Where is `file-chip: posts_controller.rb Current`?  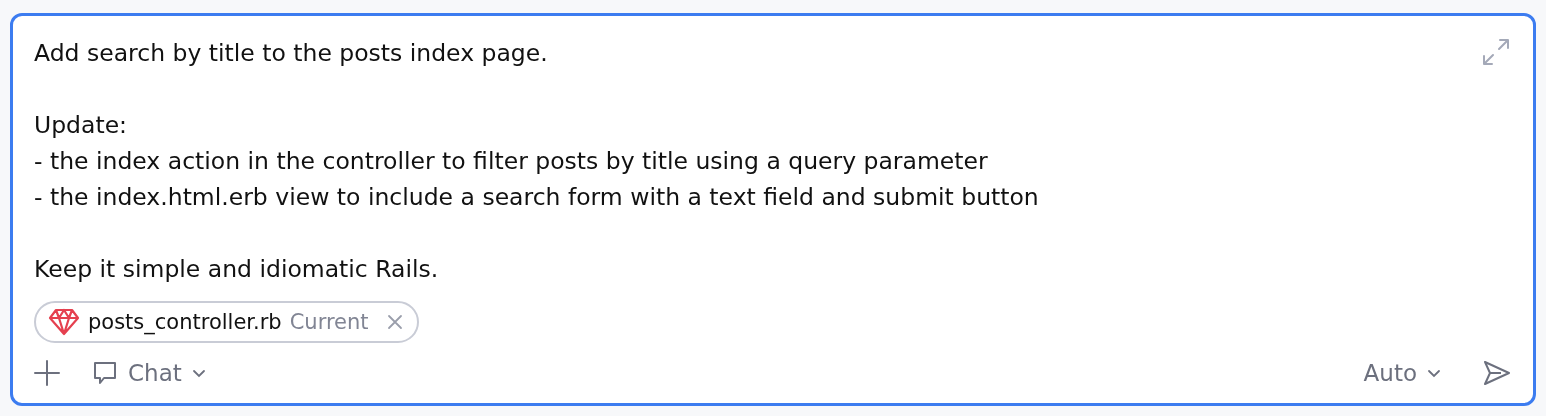
file-chip: posts_controller.rb Current is located at coordinates (226, 322).